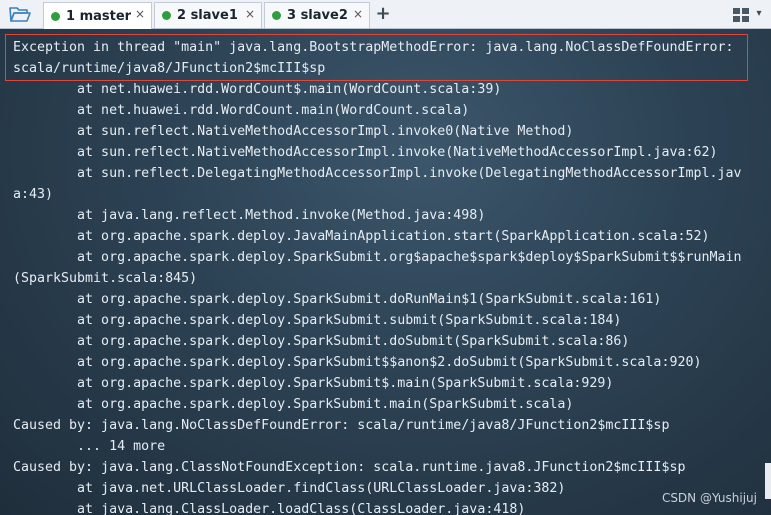  Describe the element at coordinates (383, 14) in the screenshot. I see `add-tab-button: +` at that location.